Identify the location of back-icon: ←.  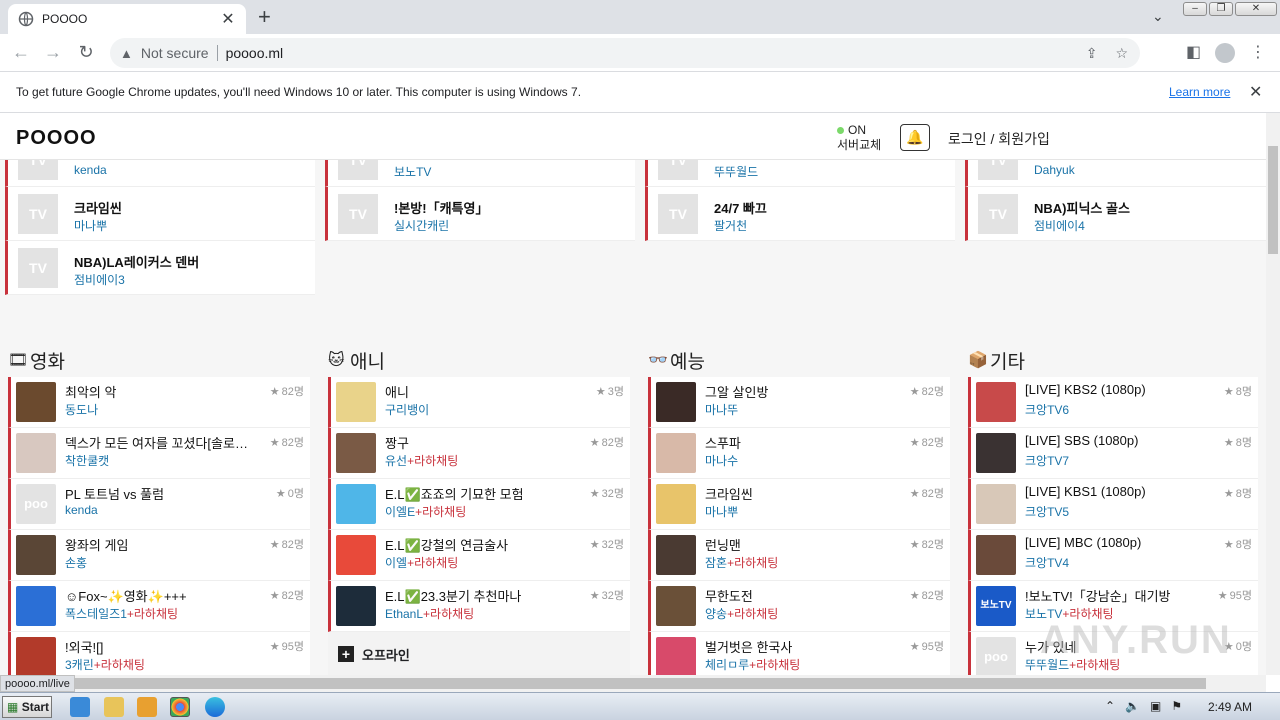
(21, 52).